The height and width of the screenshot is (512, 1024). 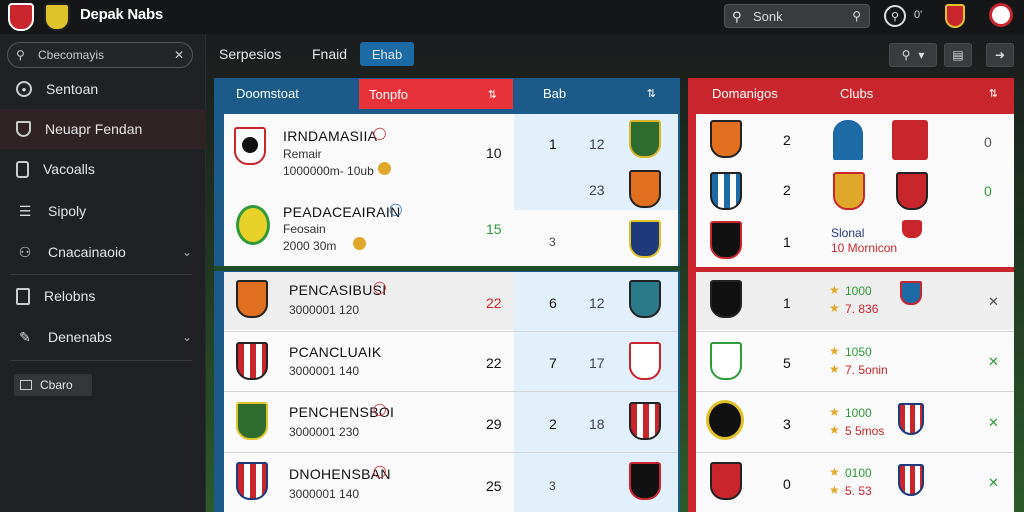 What do you see at coordinates (342, 212) in the screenshot?
I see `team-name: PEADACEAIRAIN` at bounding box center [342, 212].